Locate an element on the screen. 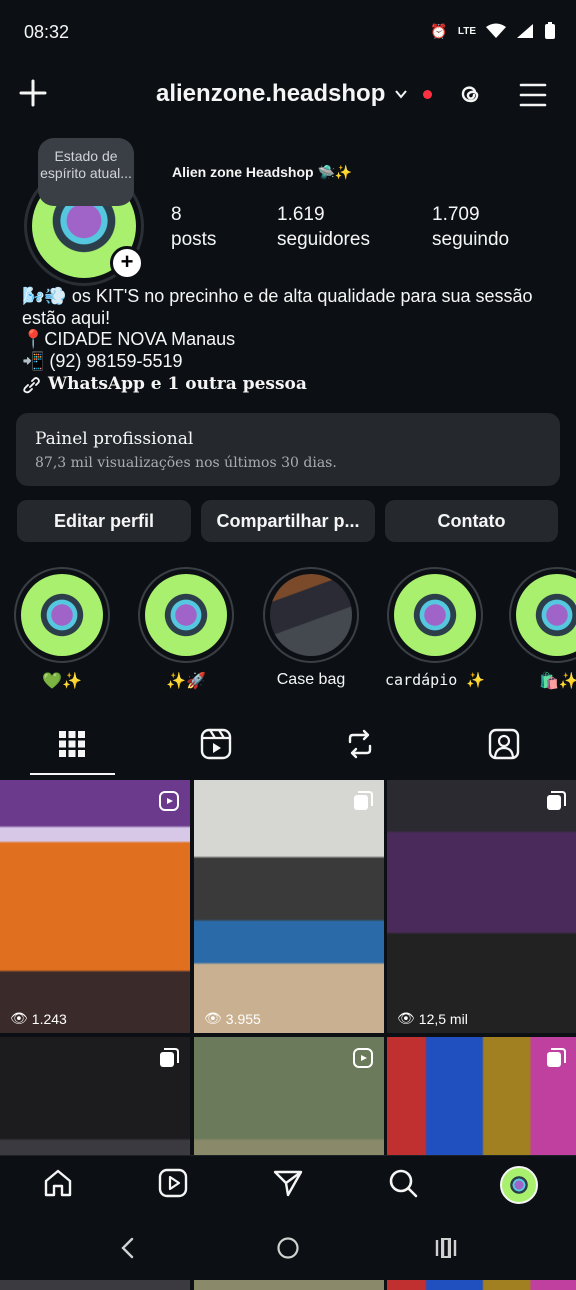 The width and height of the screenshot is (576, 1290). stat-posts: 8 posts is located at coordinates (193, 227).